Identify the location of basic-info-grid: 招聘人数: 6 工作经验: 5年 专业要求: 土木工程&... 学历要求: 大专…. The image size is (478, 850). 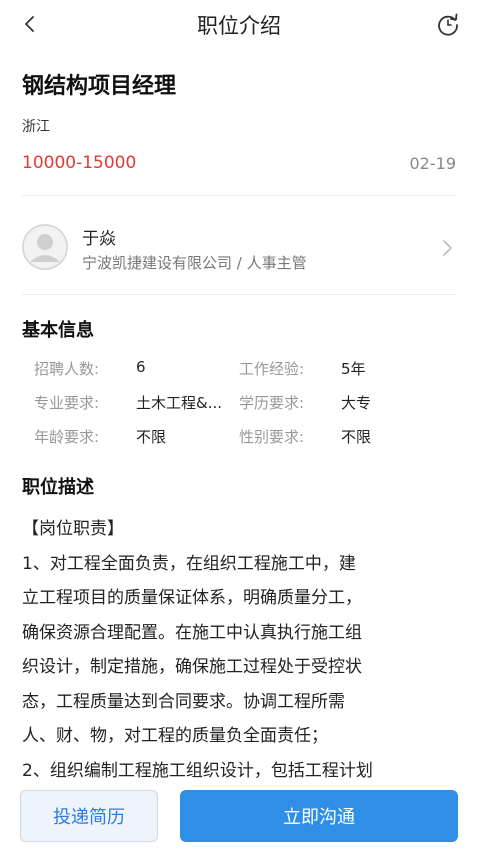
(244, 409).